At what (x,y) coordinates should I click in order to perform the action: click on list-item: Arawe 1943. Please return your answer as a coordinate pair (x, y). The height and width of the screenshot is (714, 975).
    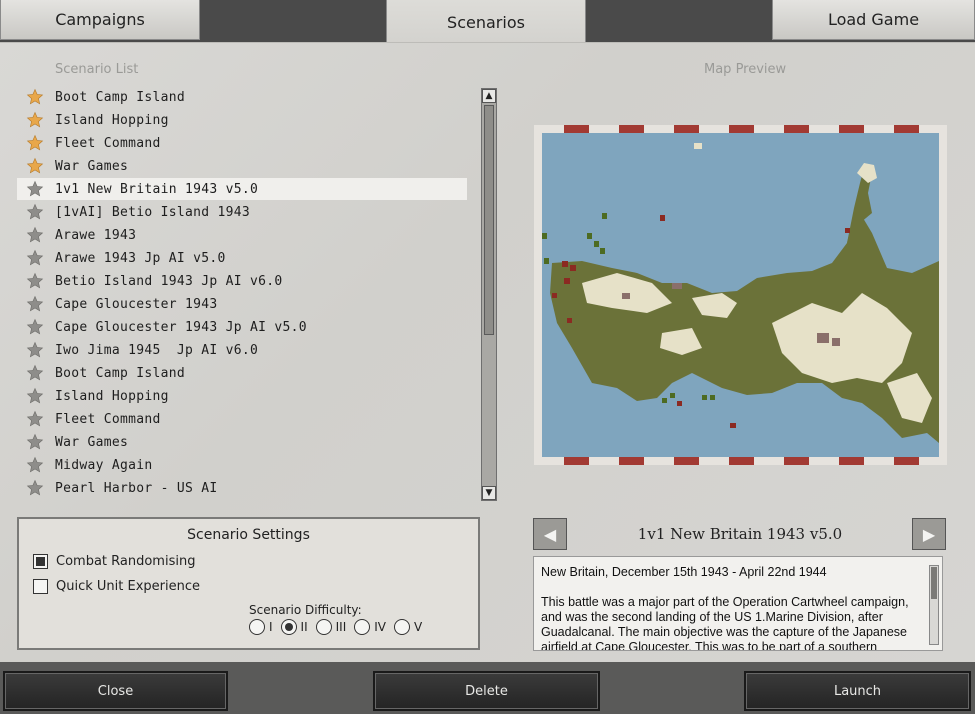
    Looking at the image, I should click on (242, 235).